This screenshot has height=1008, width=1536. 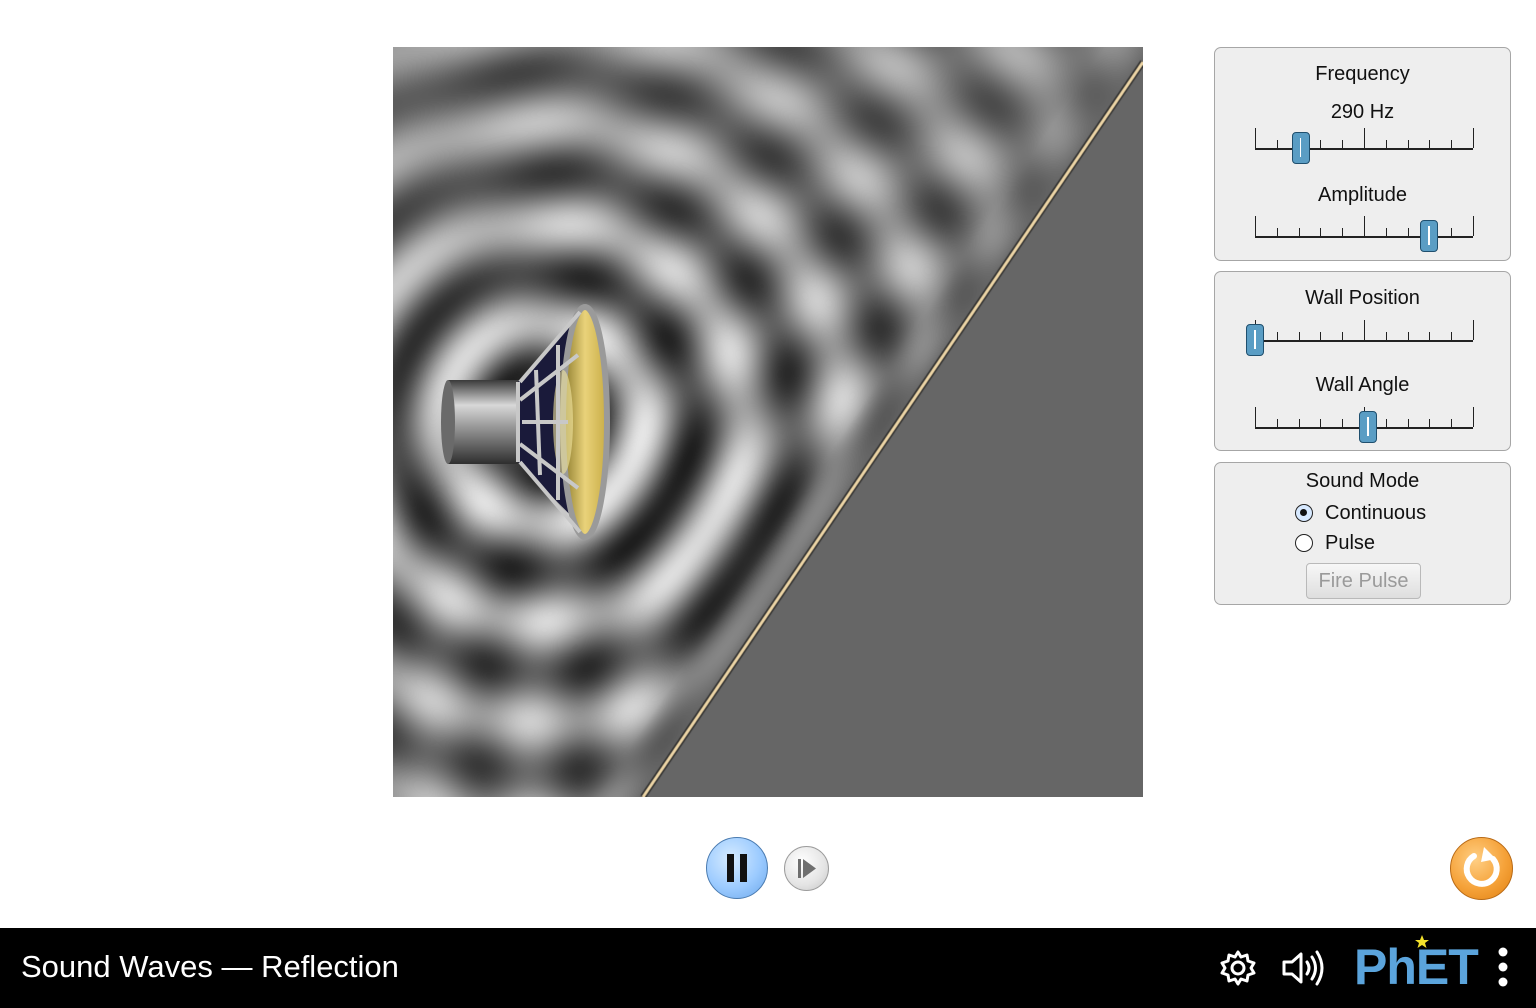 I want to click on audio-icon, so click(x=1303, y=968).